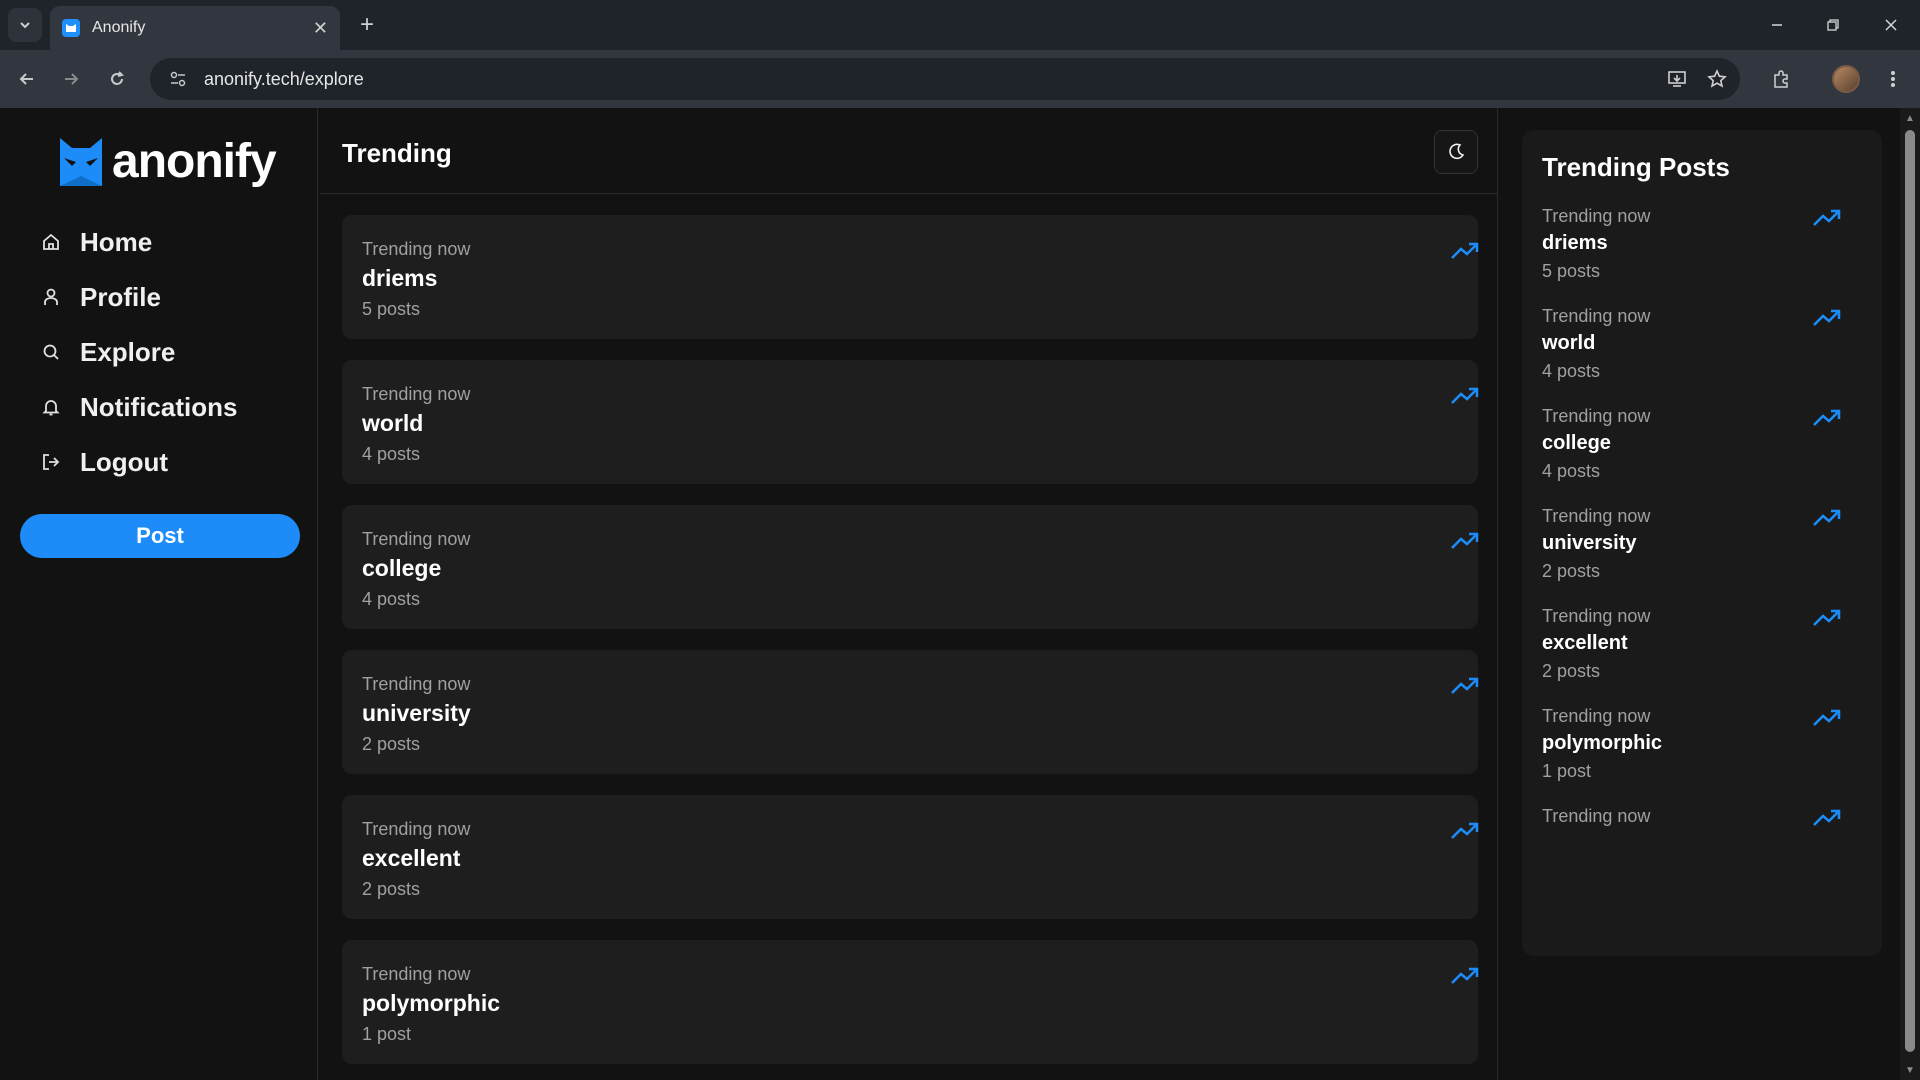 The height and width of the screenshot is (1080, 1920). Describe the element at coordinates (120, 296) in the screenshot. I see `nav-profile-label: Profile` at that location.